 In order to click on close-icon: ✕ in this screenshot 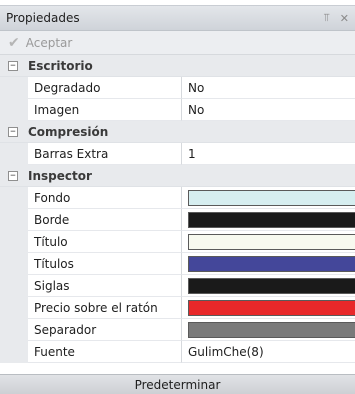, I will do `click(344, 18)`.